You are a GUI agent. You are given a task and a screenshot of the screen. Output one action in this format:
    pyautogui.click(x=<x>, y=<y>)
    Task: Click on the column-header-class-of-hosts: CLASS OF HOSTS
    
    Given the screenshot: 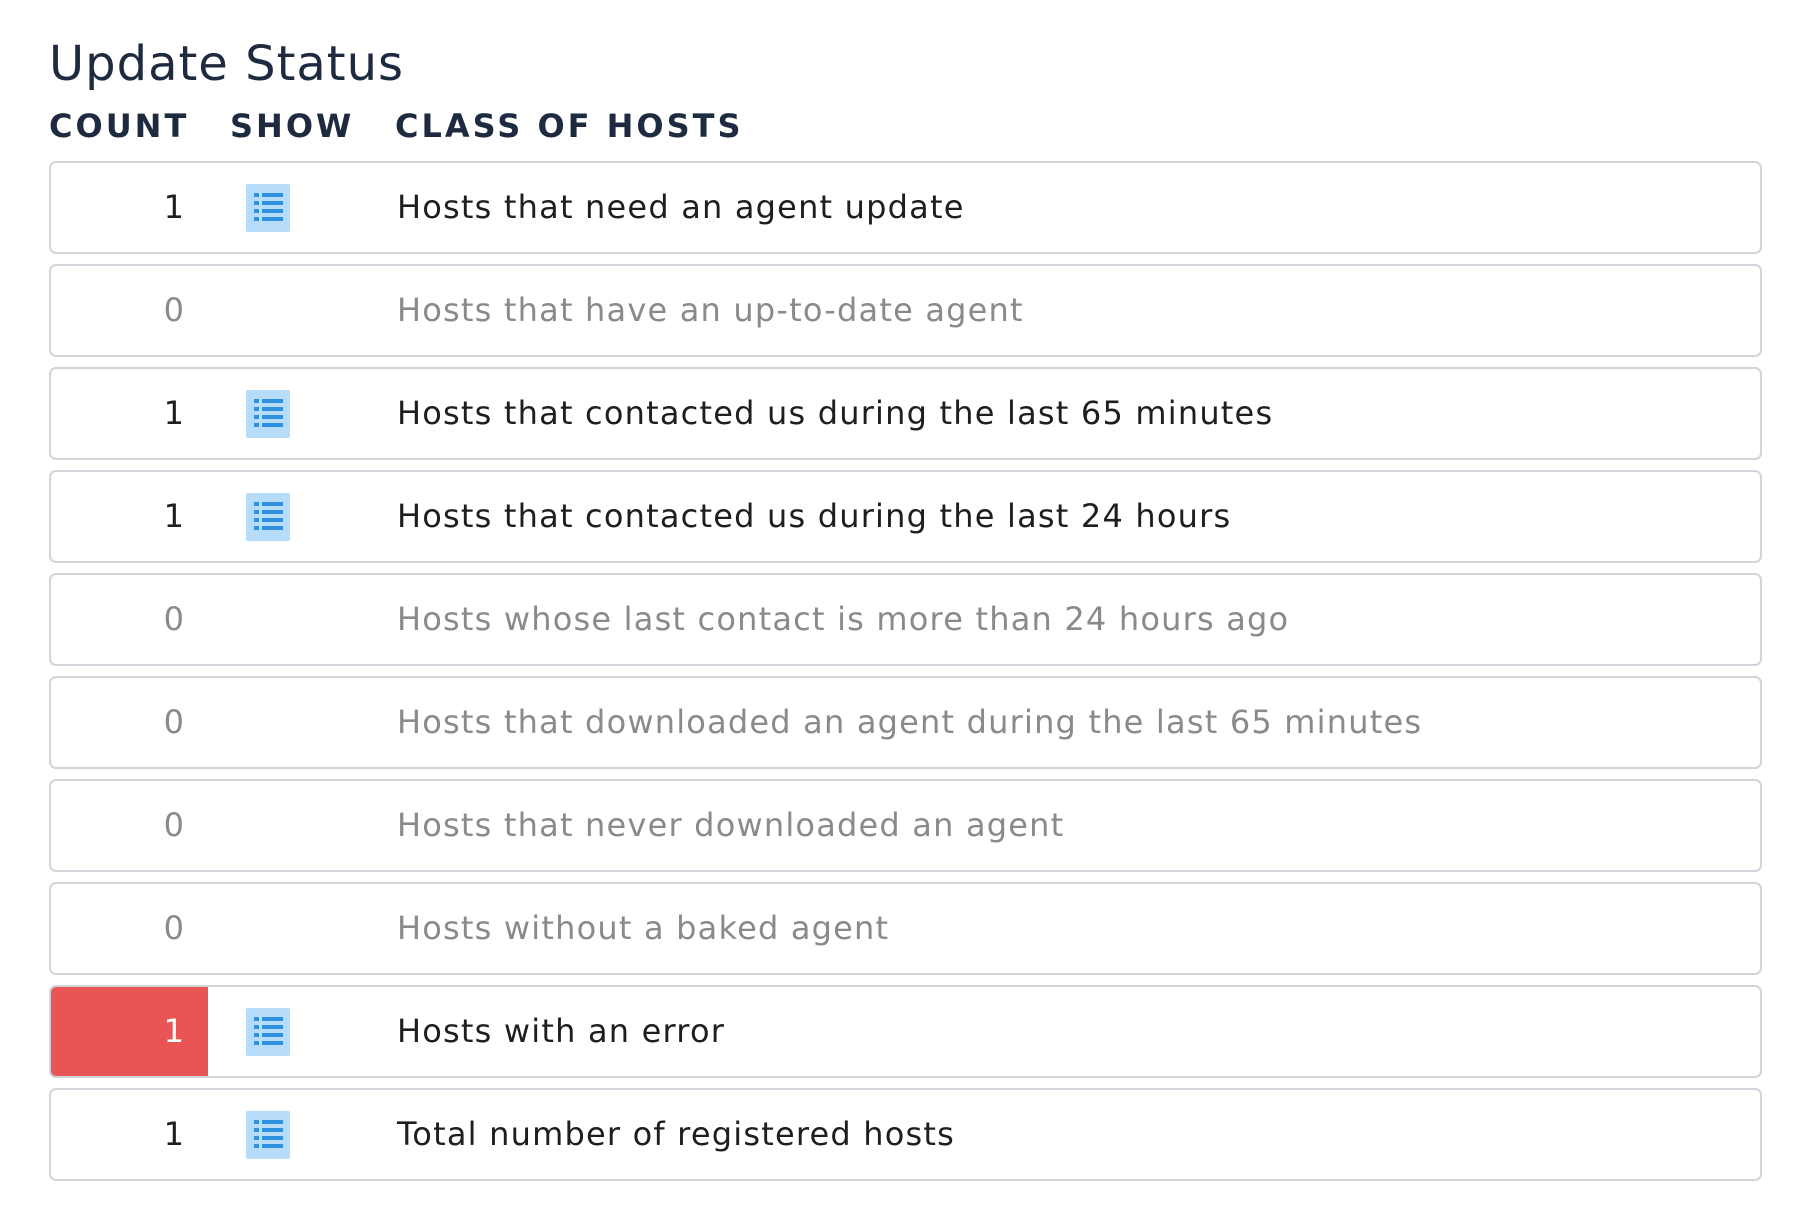 What is the action you would take?
    pyautogui.click(x=569, y=126)
    